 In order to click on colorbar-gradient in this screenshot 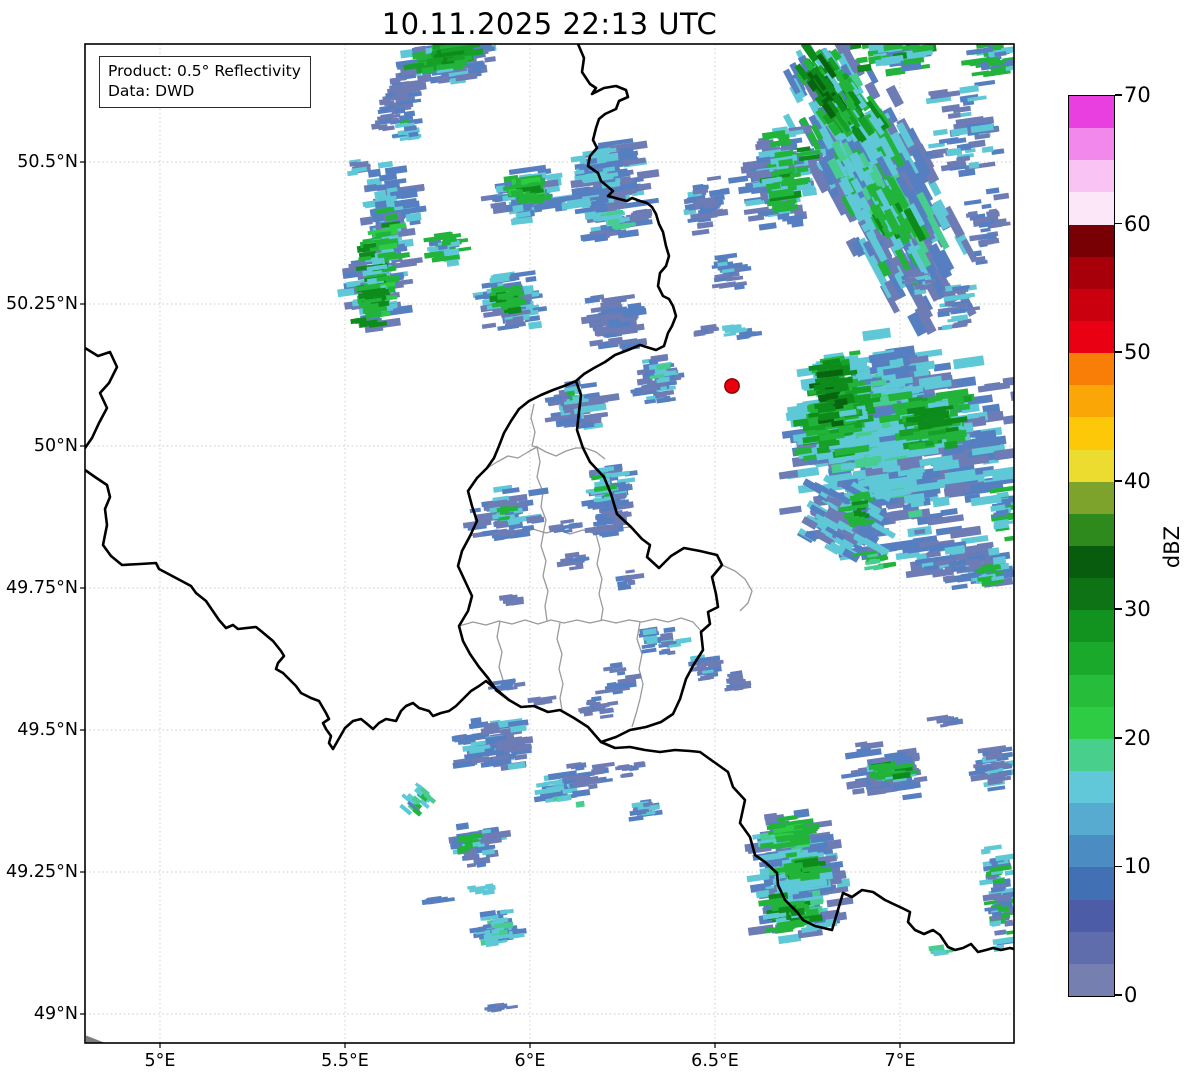, I will do `click(1091, 546)`.